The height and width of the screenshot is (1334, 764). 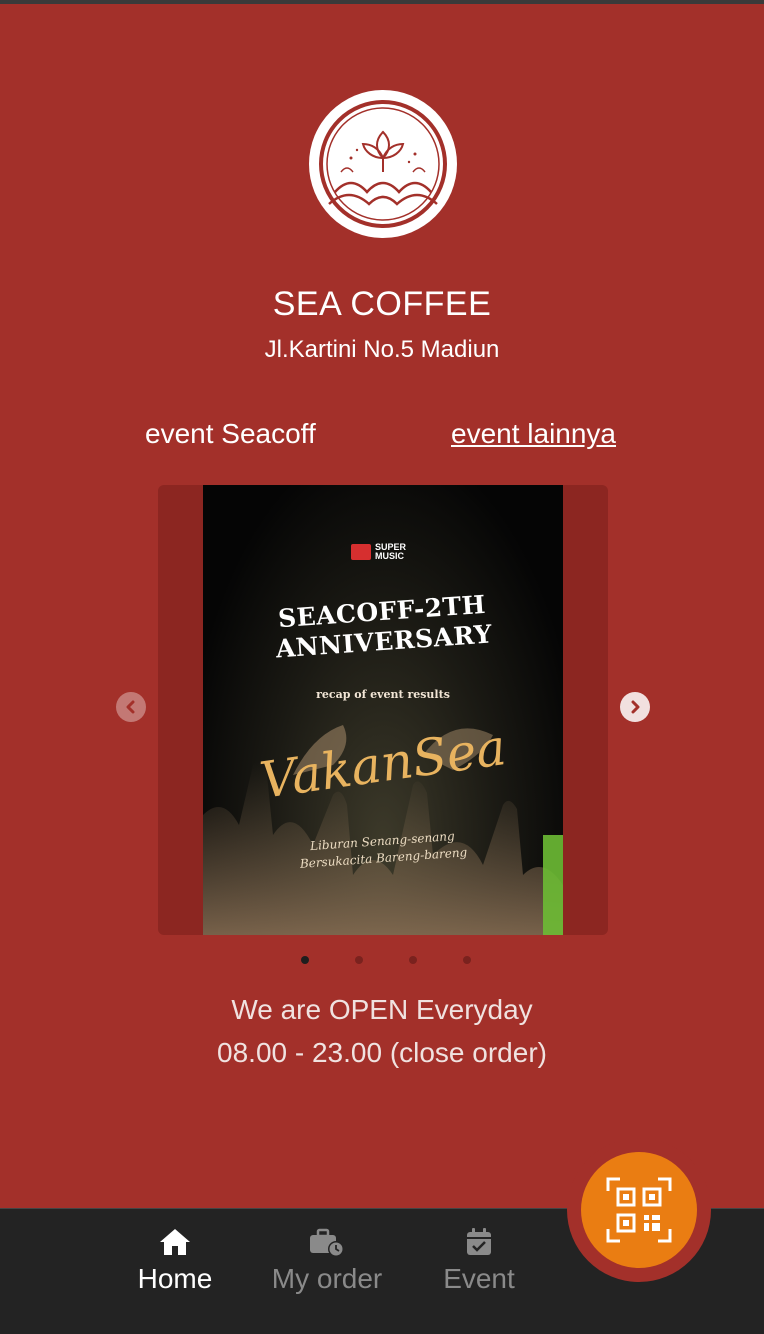 What do you see at coordinates (383, 694) in the screenshot?
I see `poster-recap-text: recap of event results` at bounding box center [383, 694].